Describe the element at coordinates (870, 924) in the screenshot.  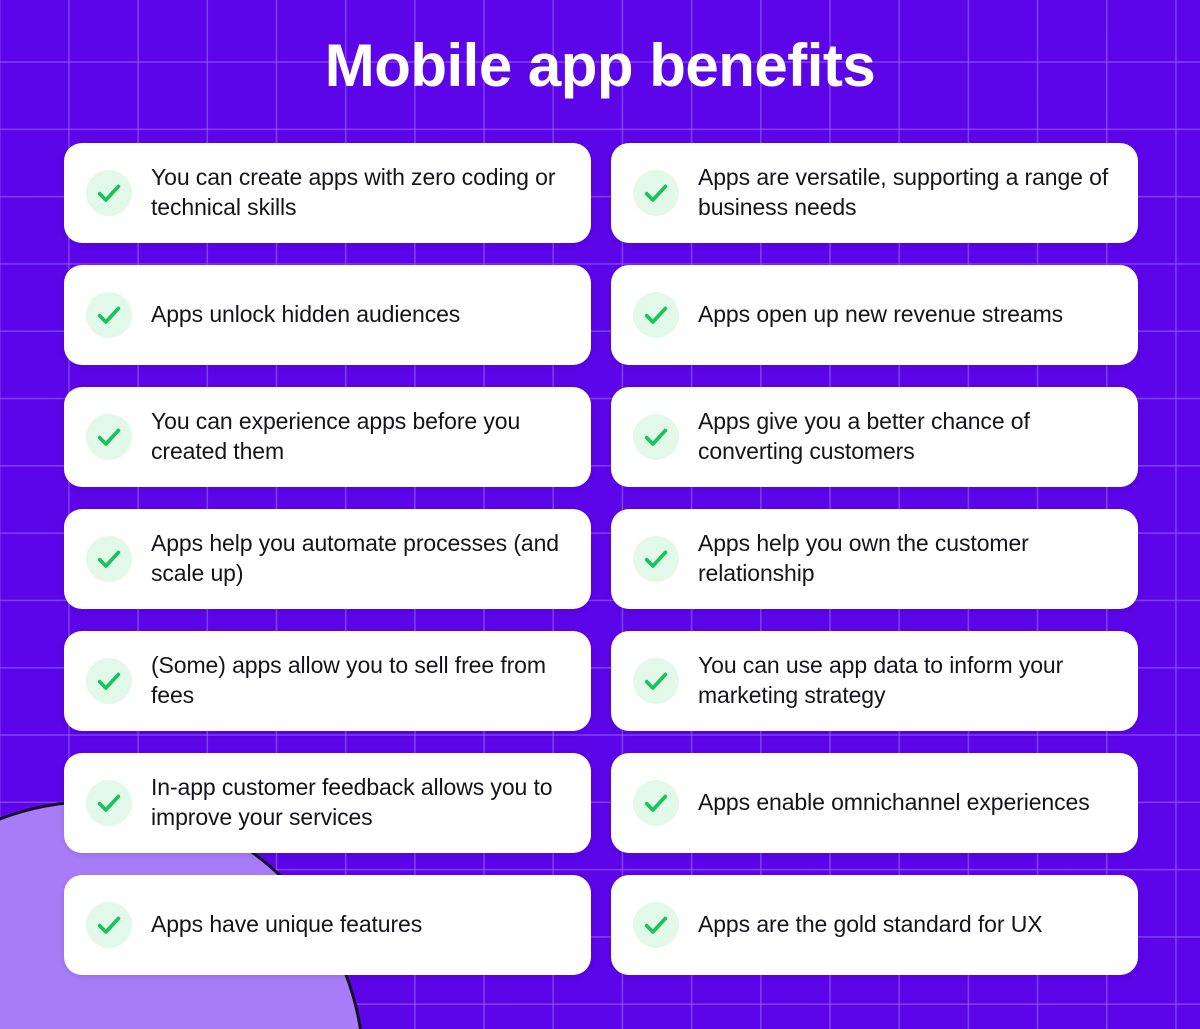
I see `benefit-text: Apps are the gold standard for UX` at that location.